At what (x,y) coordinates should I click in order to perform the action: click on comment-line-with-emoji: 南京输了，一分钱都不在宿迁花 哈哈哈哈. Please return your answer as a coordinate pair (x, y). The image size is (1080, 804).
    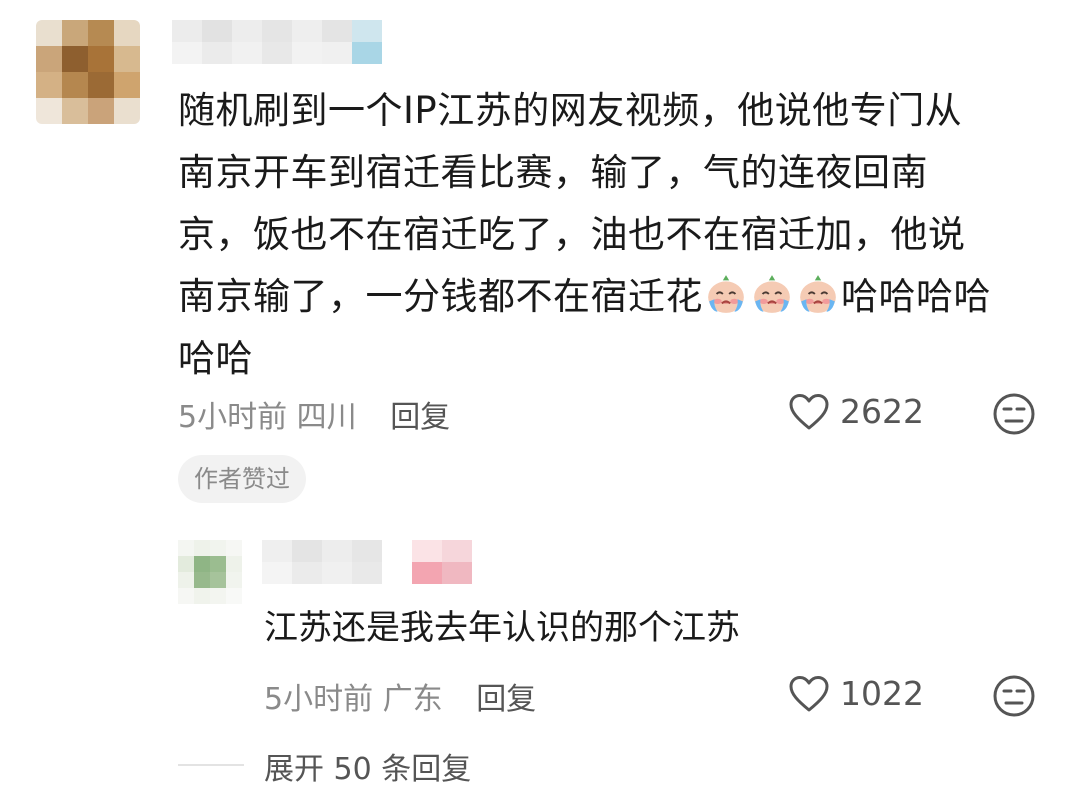
    Looking at the image, I should click on (608, 297).